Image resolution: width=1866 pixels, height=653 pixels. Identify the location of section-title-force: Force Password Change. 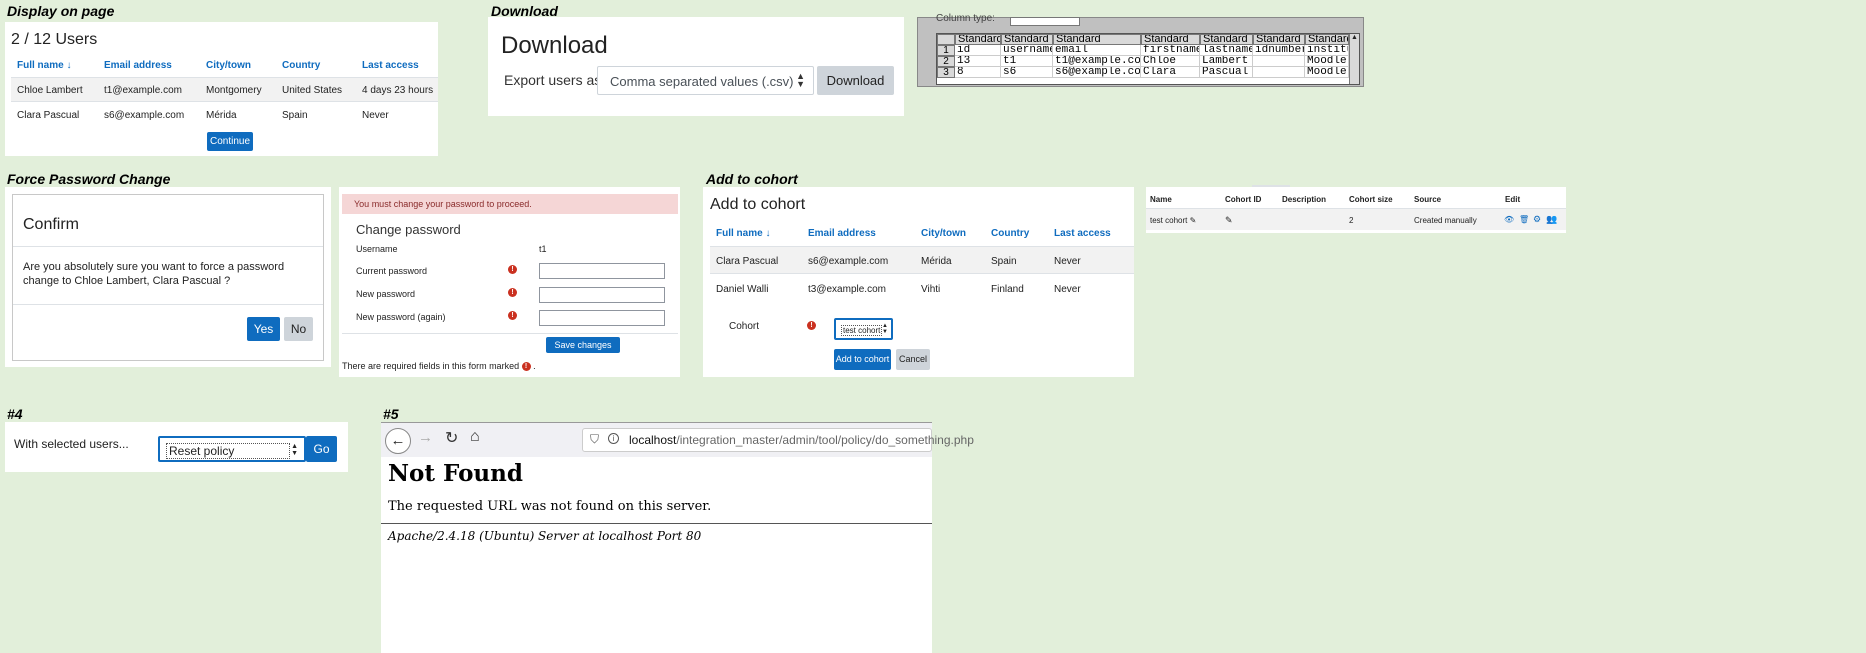
(89, 179).